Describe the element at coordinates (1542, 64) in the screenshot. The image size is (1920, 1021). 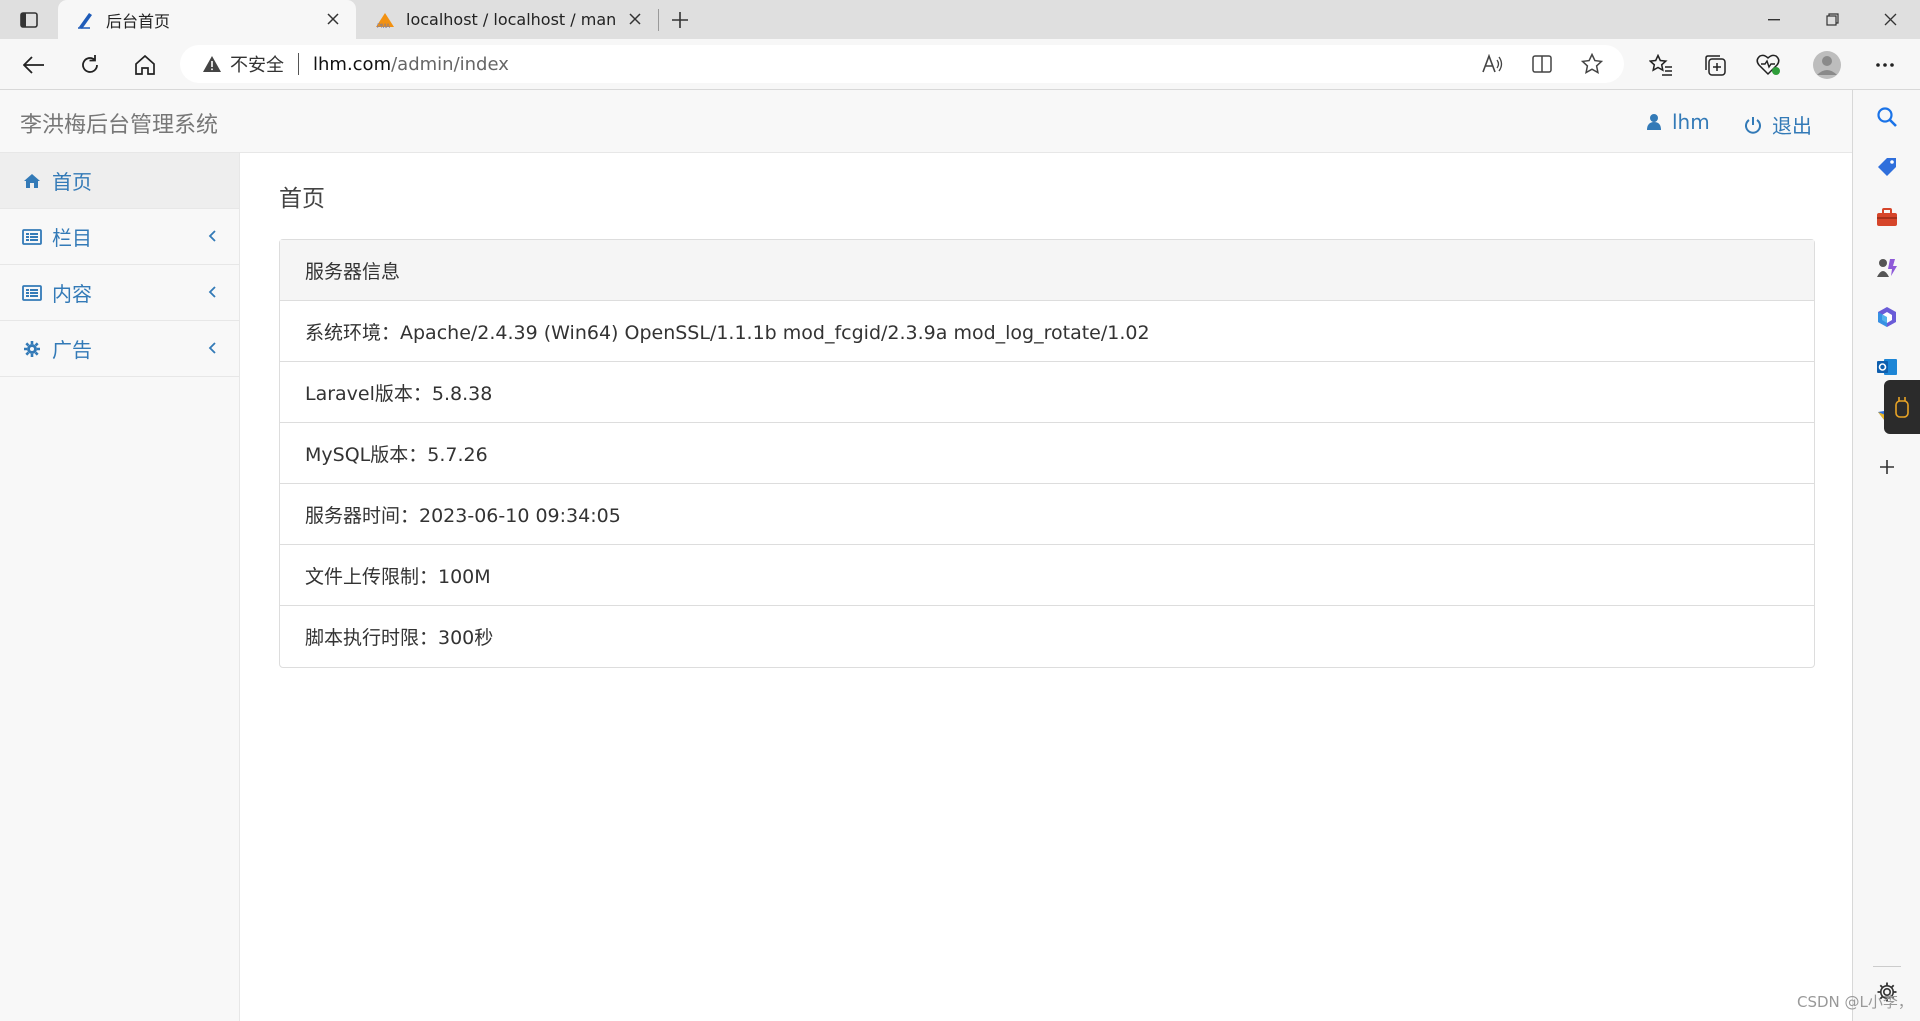
I see `split-screen-icon` at that location.